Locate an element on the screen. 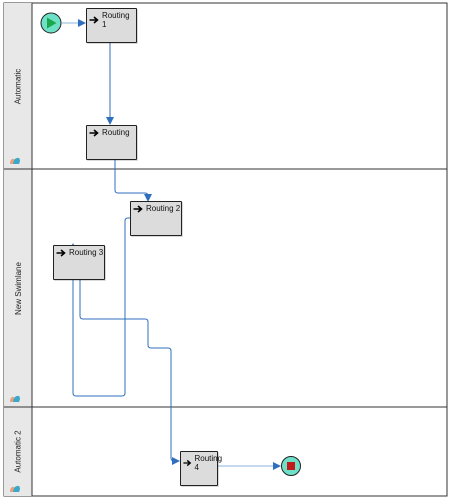  task-routing-4: Routing 4 is located at coordinates (201, 468).